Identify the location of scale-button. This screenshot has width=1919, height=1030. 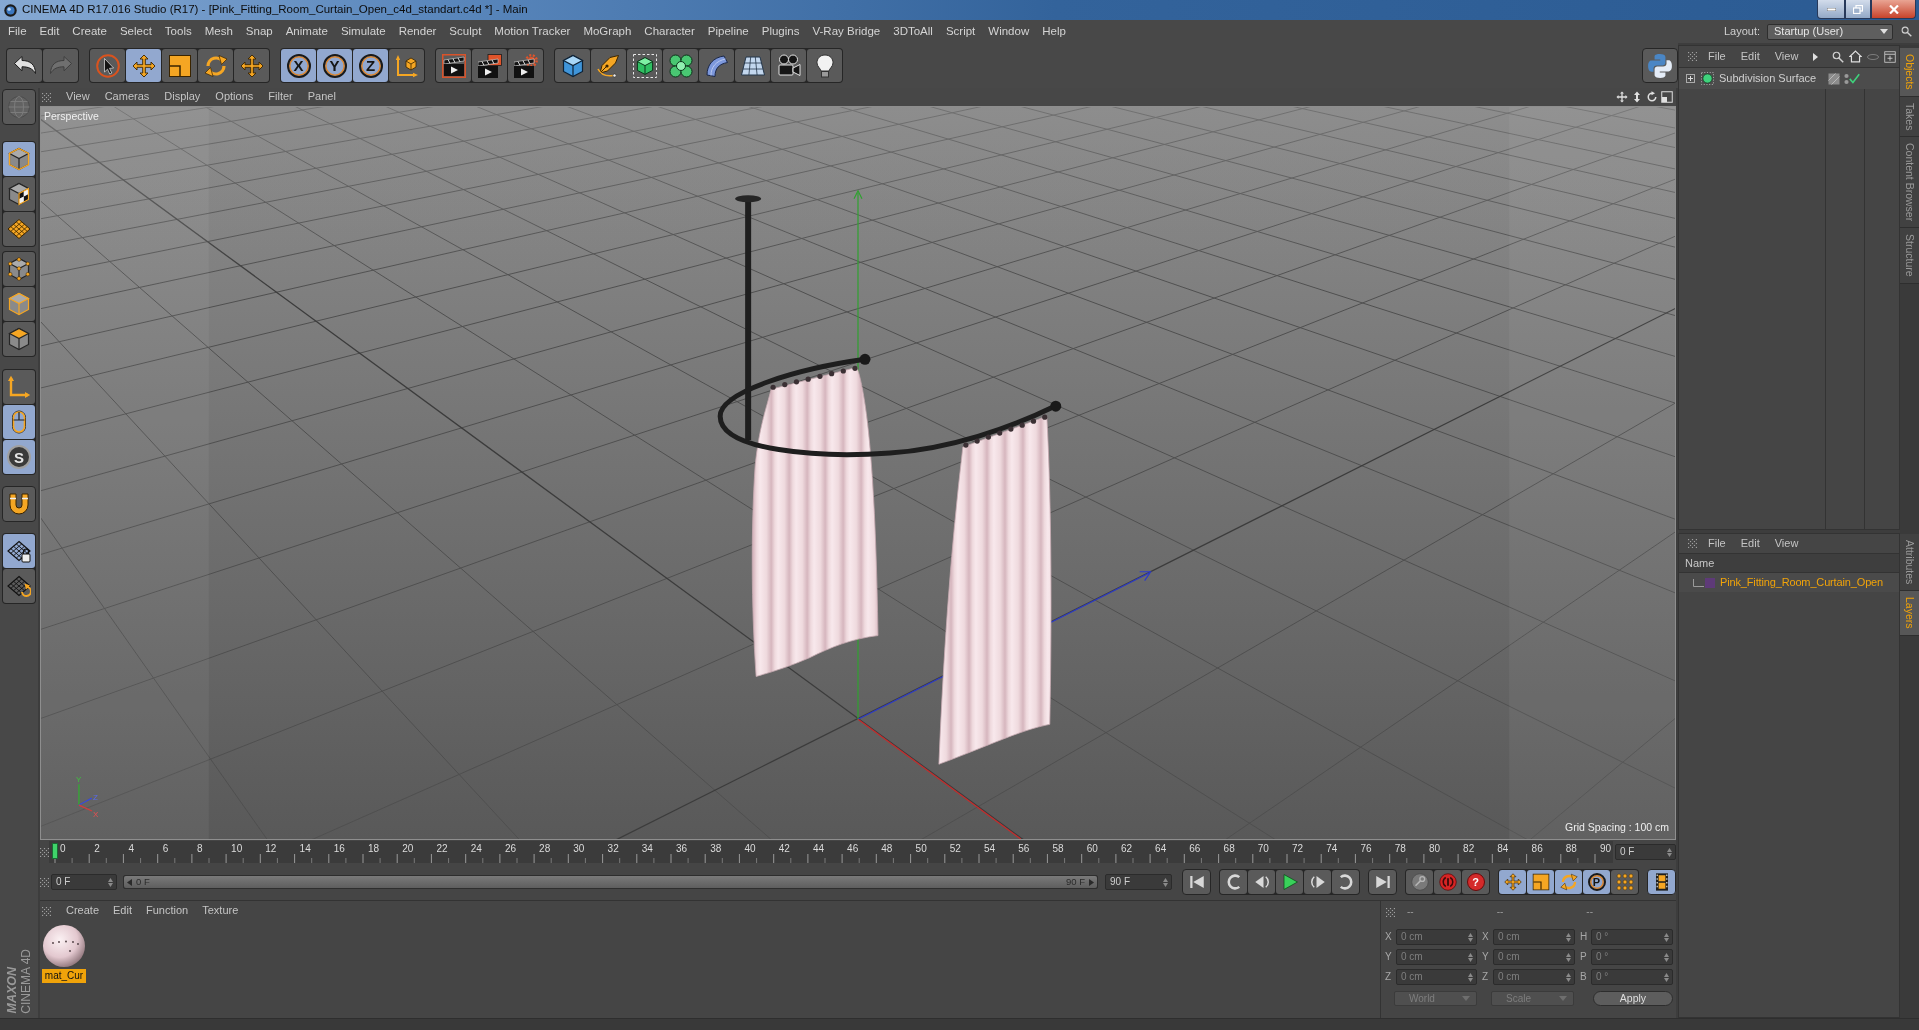
(179, 65).